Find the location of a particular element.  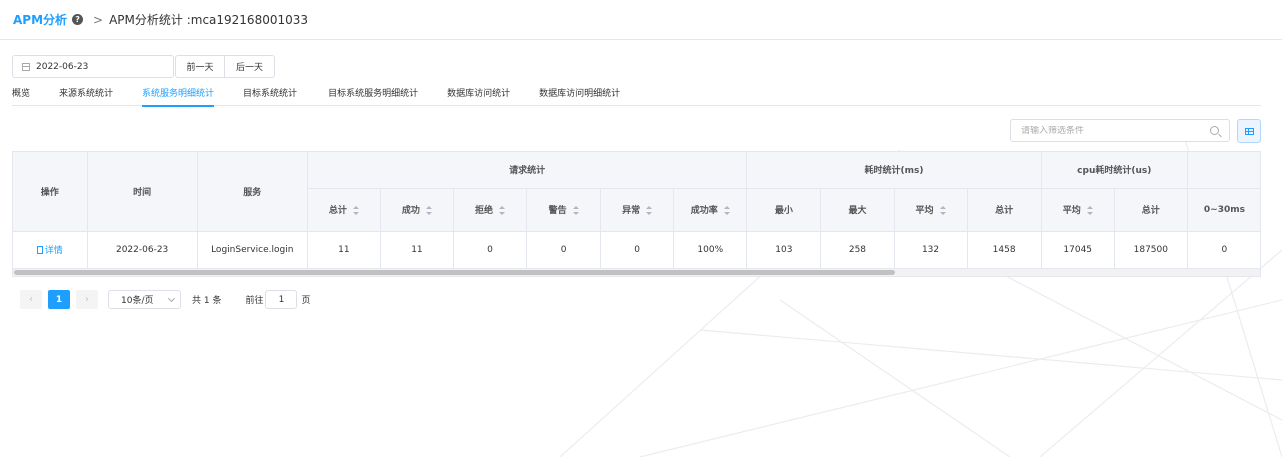

tab-overview: 概览 is located at coordinates (21, 95).